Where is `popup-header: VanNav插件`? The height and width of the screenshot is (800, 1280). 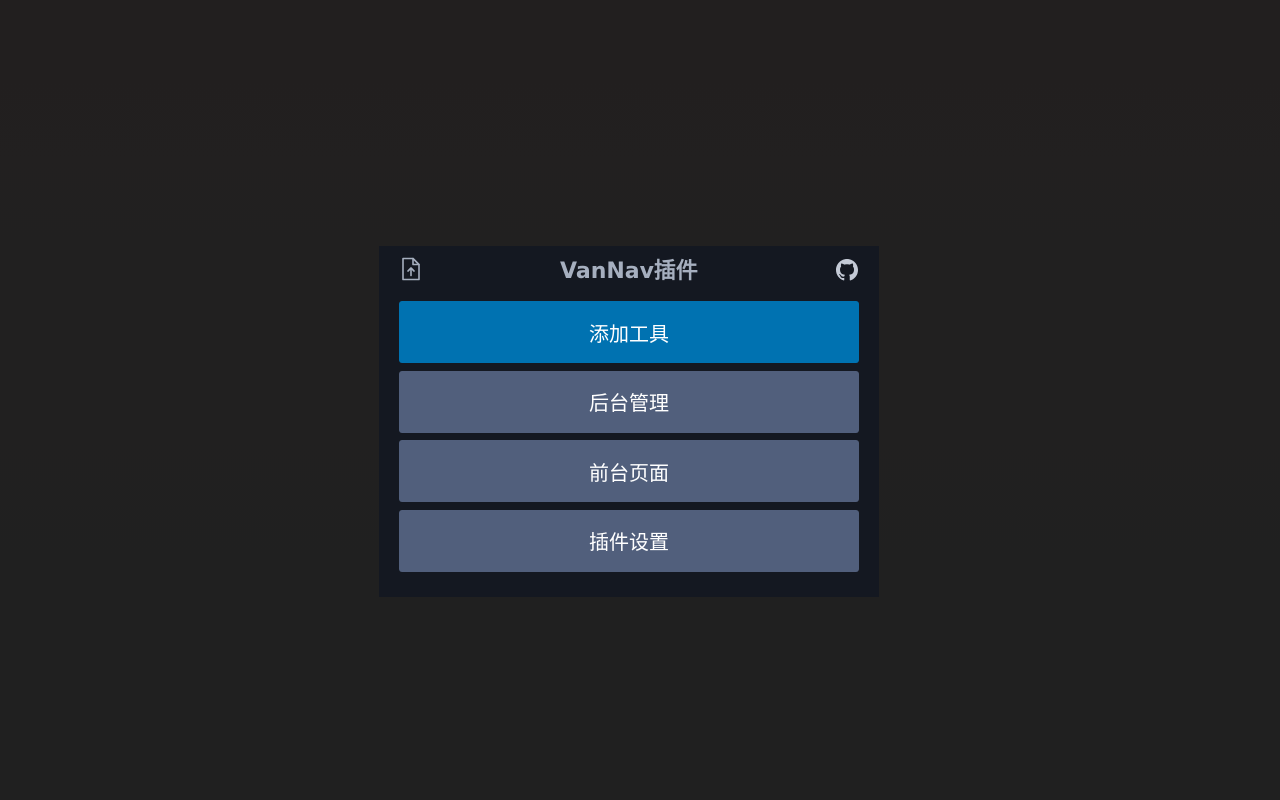
popup-header: VanNav插件 is located at coordinates (629, 270).